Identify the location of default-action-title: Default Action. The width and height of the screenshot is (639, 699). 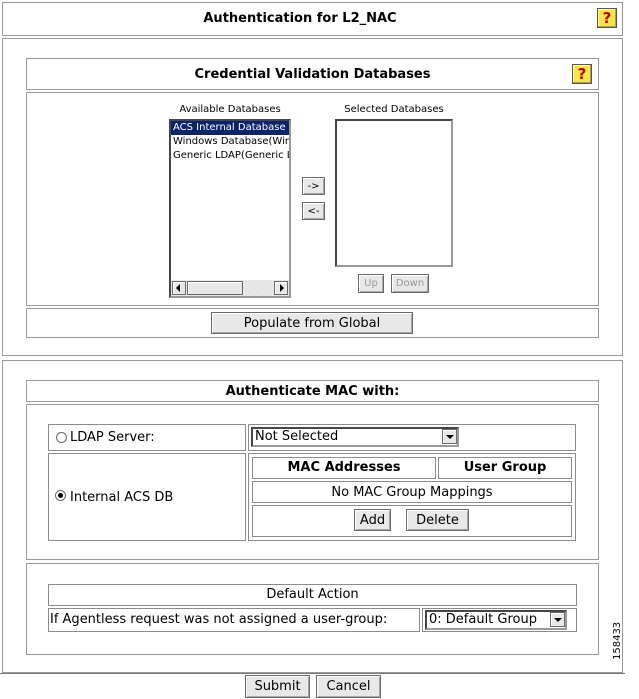
(312, 594).